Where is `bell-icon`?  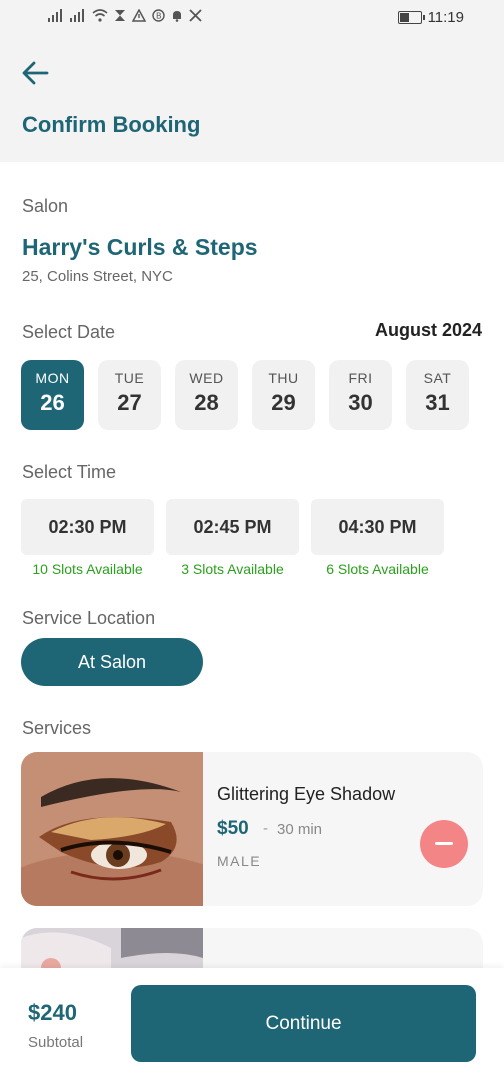 bell-icon is located at coordinates (177, 16).